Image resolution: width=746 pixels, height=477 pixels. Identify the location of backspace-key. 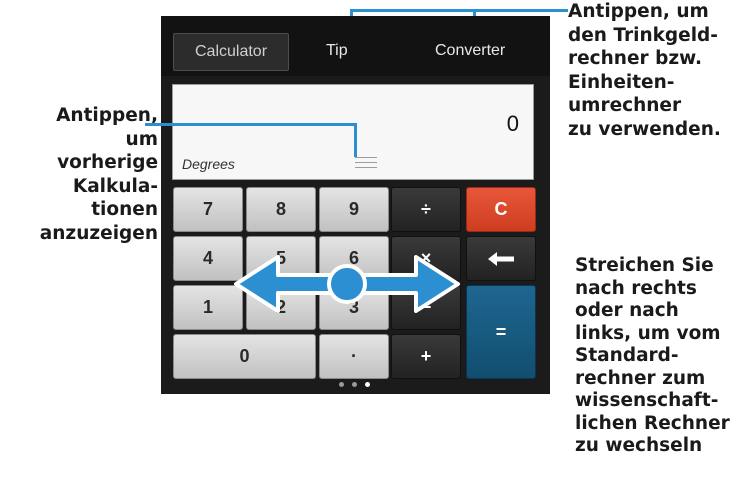
(501, 258).